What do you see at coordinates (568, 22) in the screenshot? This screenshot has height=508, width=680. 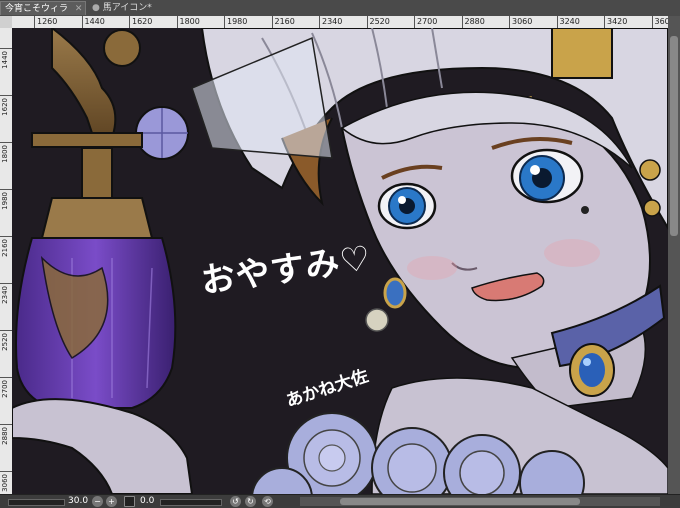 I see `ruler-tick-label: 3240` at bounding box center [568, 22].